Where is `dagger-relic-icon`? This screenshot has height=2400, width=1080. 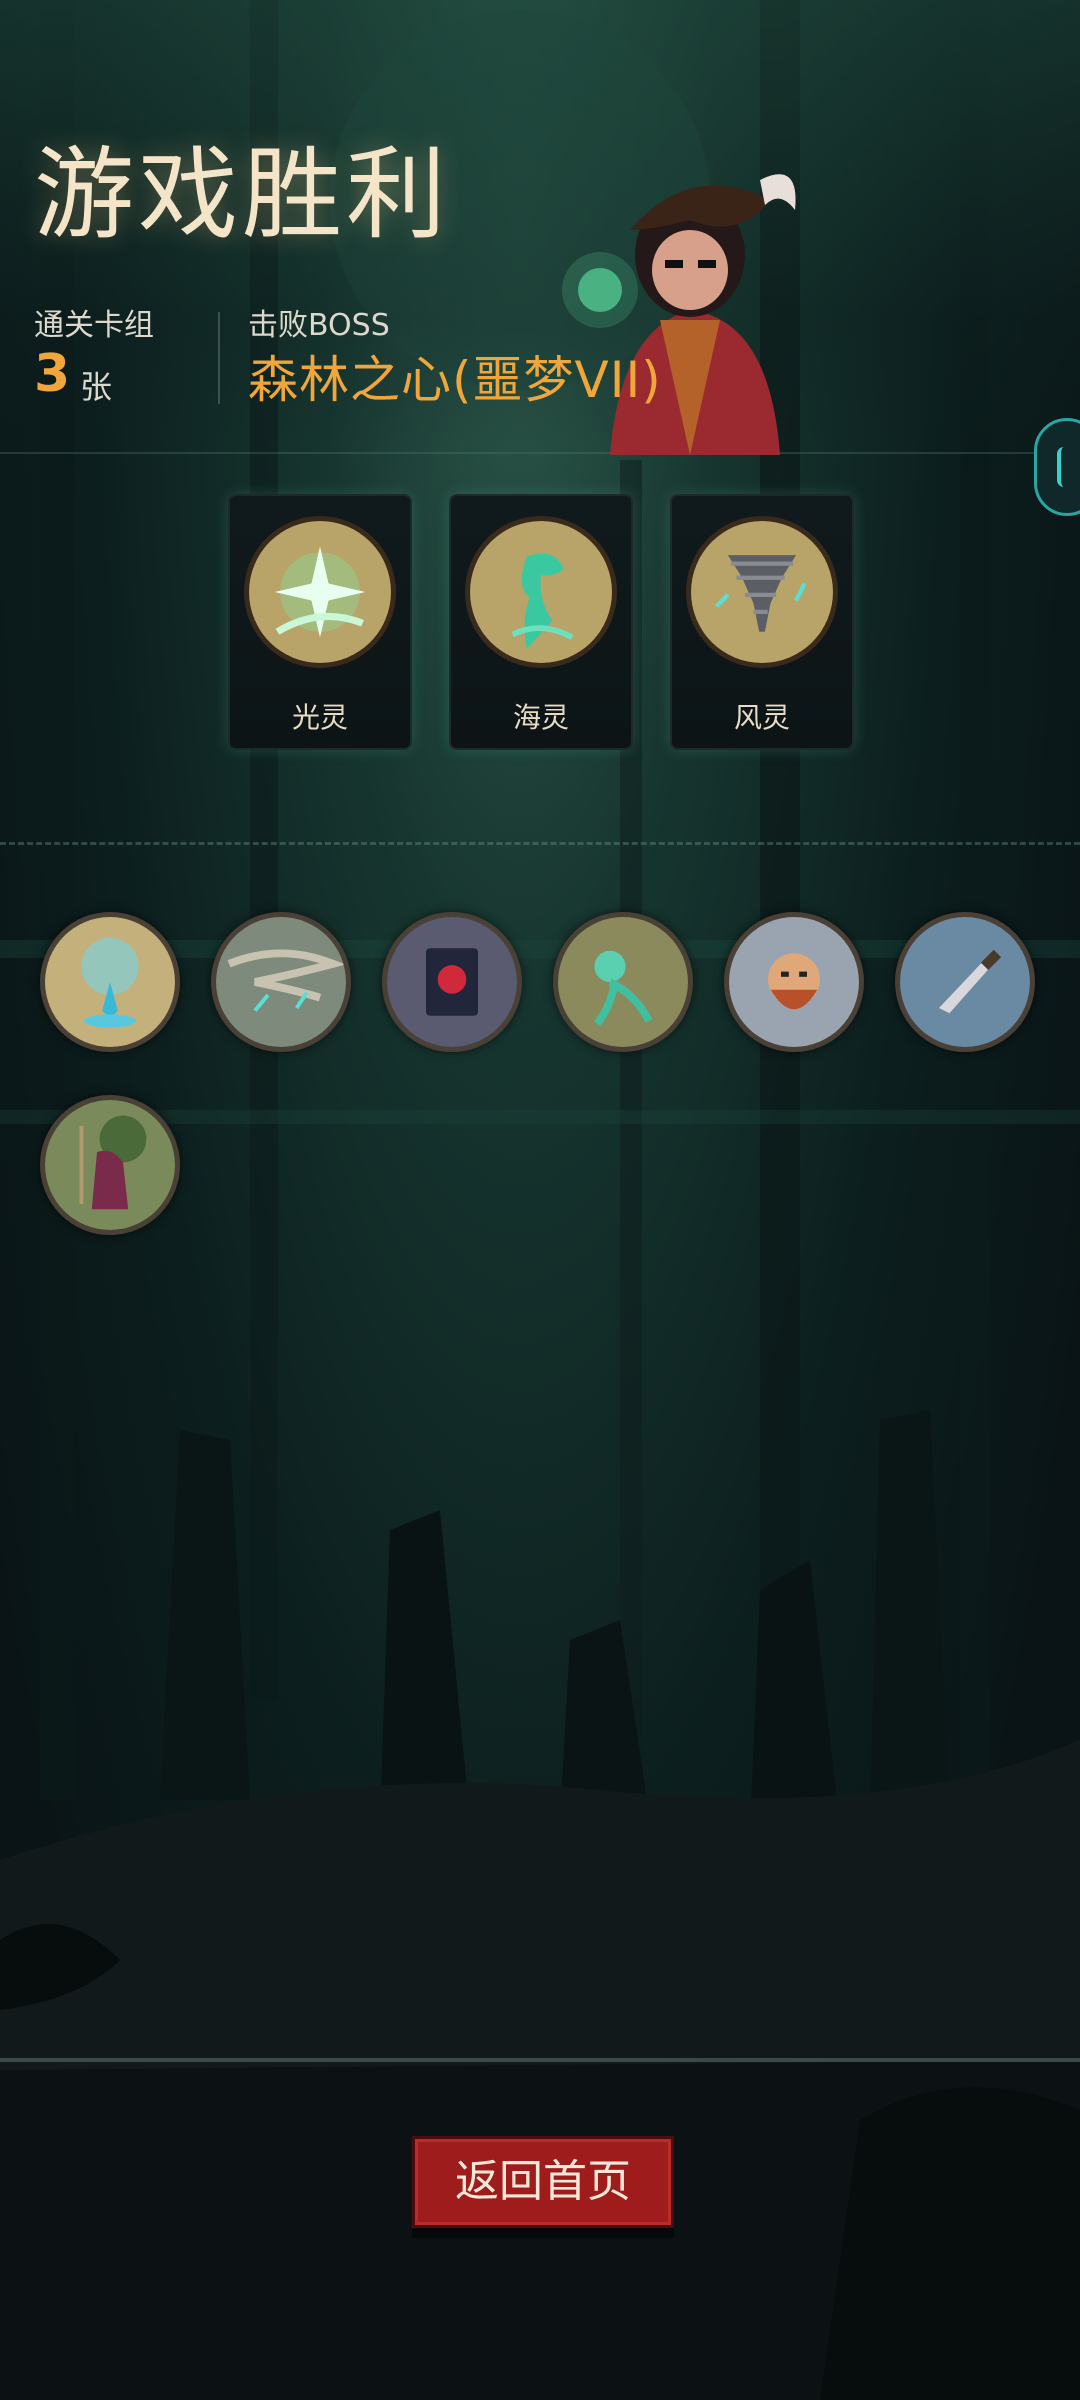
dagger-relic-icon is located at coordinates (965, 982).